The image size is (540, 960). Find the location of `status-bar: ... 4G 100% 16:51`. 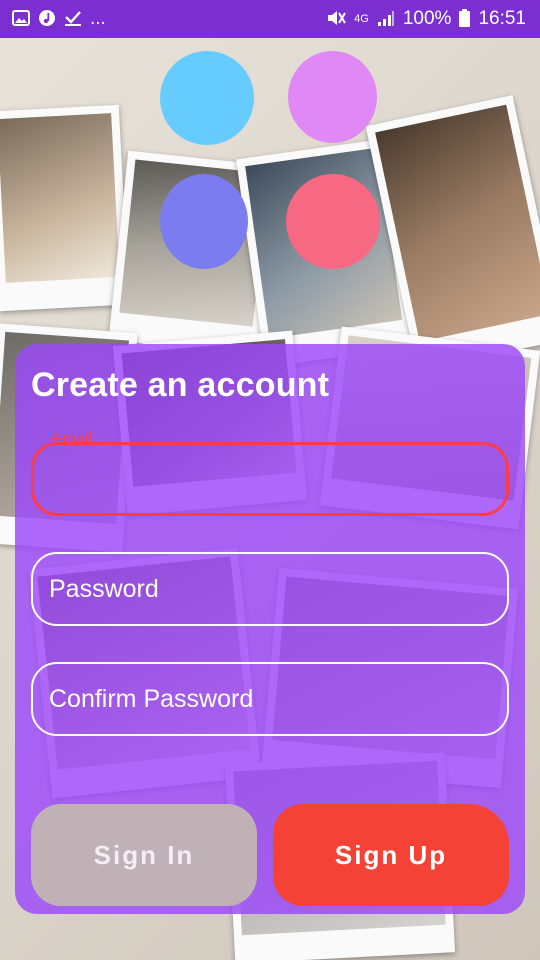

status-bar: ... 4G 100% 16:51 is located at coordinates (270, 19).